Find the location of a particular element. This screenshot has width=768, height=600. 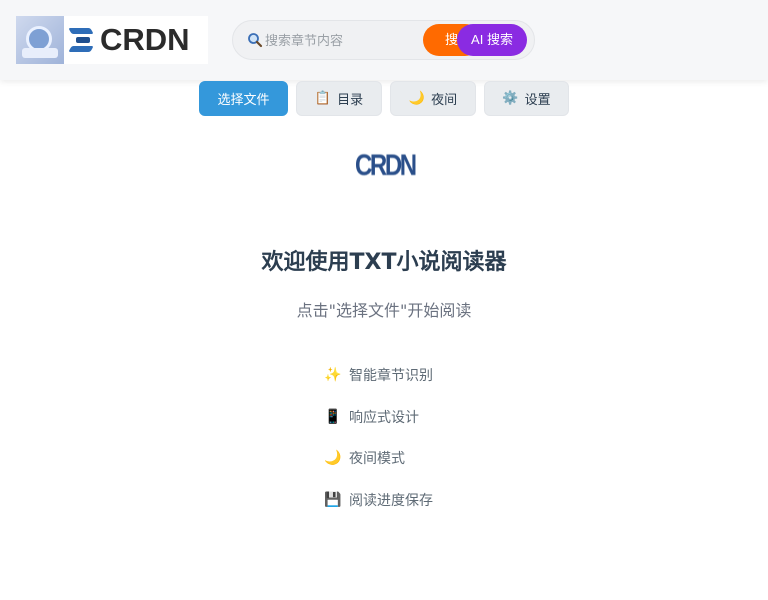

feature-label: 智能章节识别 is located at coordinates (391, 376).